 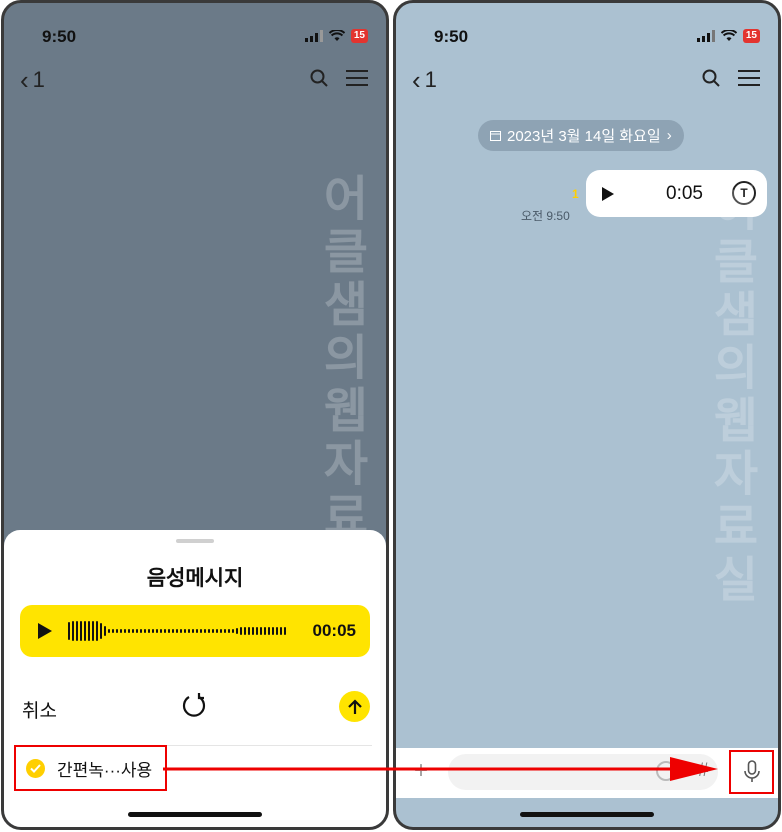 What do you see at coordinates (736, 395) in the screenshot?
I see `watermark: 어클샘의웹자료실` at bounding box center [736, 395].